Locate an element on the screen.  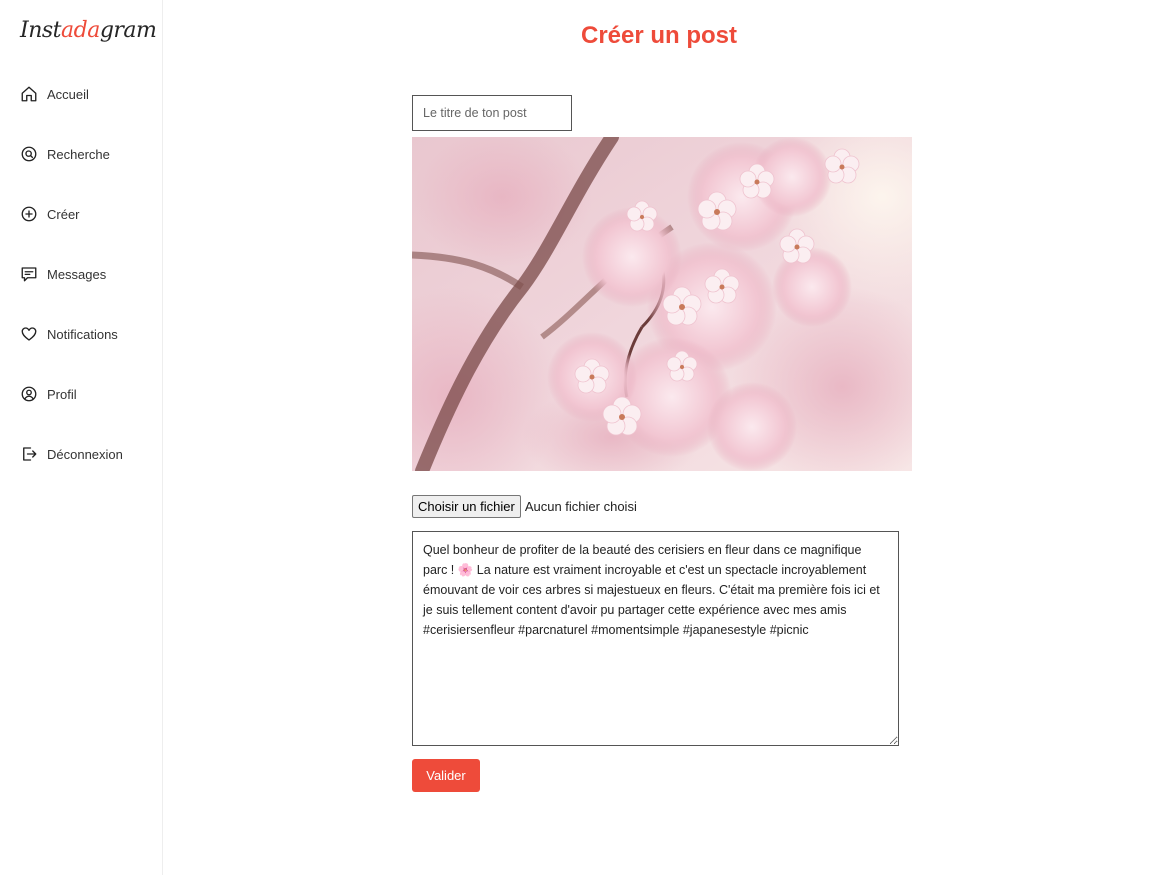
sidebar-item-deconnexion: Déconnexion is located at coordinates (71, 454).